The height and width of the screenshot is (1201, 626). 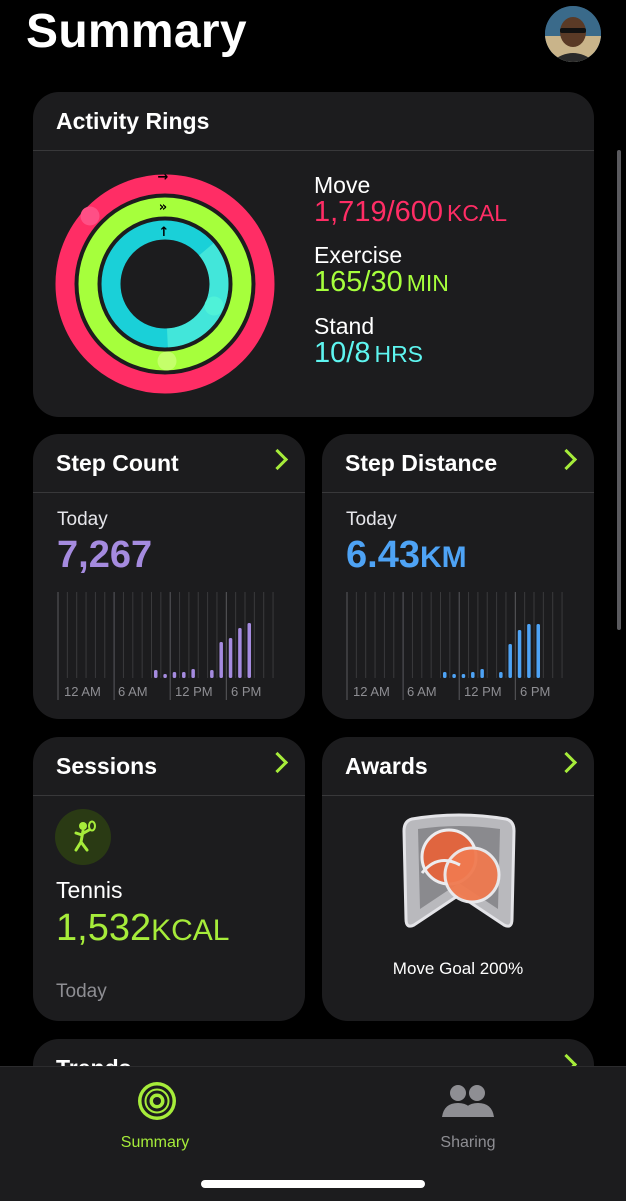 I want to click on awards-card: Awards Move Goal 200%, so click(x=458, y=879).